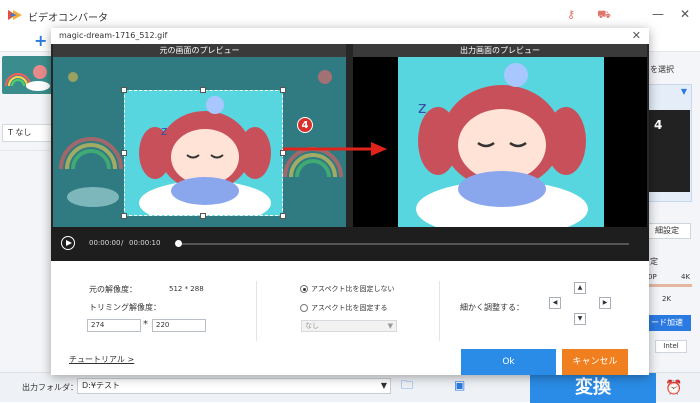  What do you see at coordinates (27, 133) in the screenshot?
I see `subtitle-selector: T なし` at bounding box center [27, 133].